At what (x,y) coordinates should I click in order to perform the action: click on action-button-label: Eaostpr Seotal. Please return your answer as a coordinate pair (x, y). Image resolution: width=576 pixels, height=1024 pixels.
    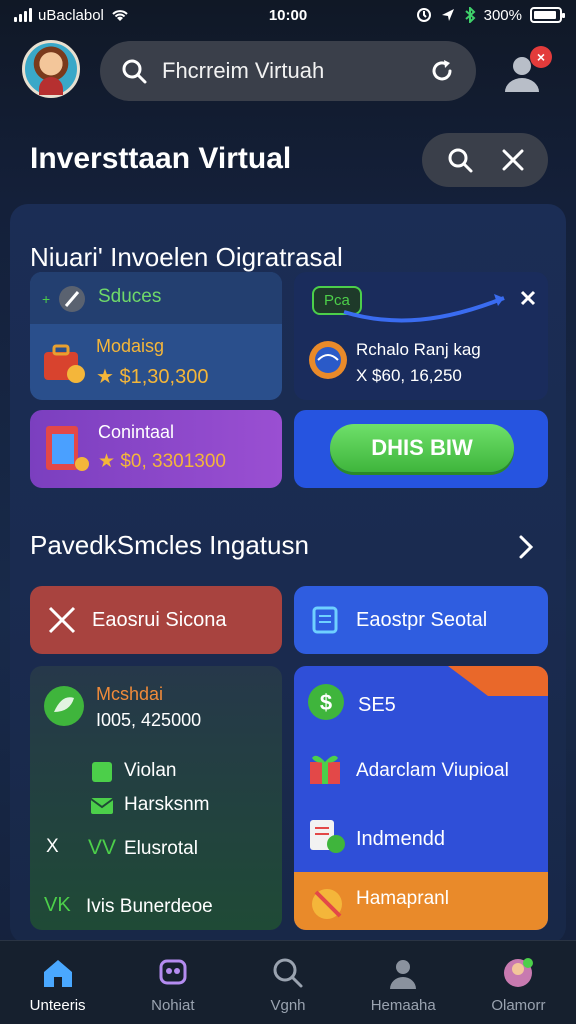
    Looking at the image, I should click on (422, 619).